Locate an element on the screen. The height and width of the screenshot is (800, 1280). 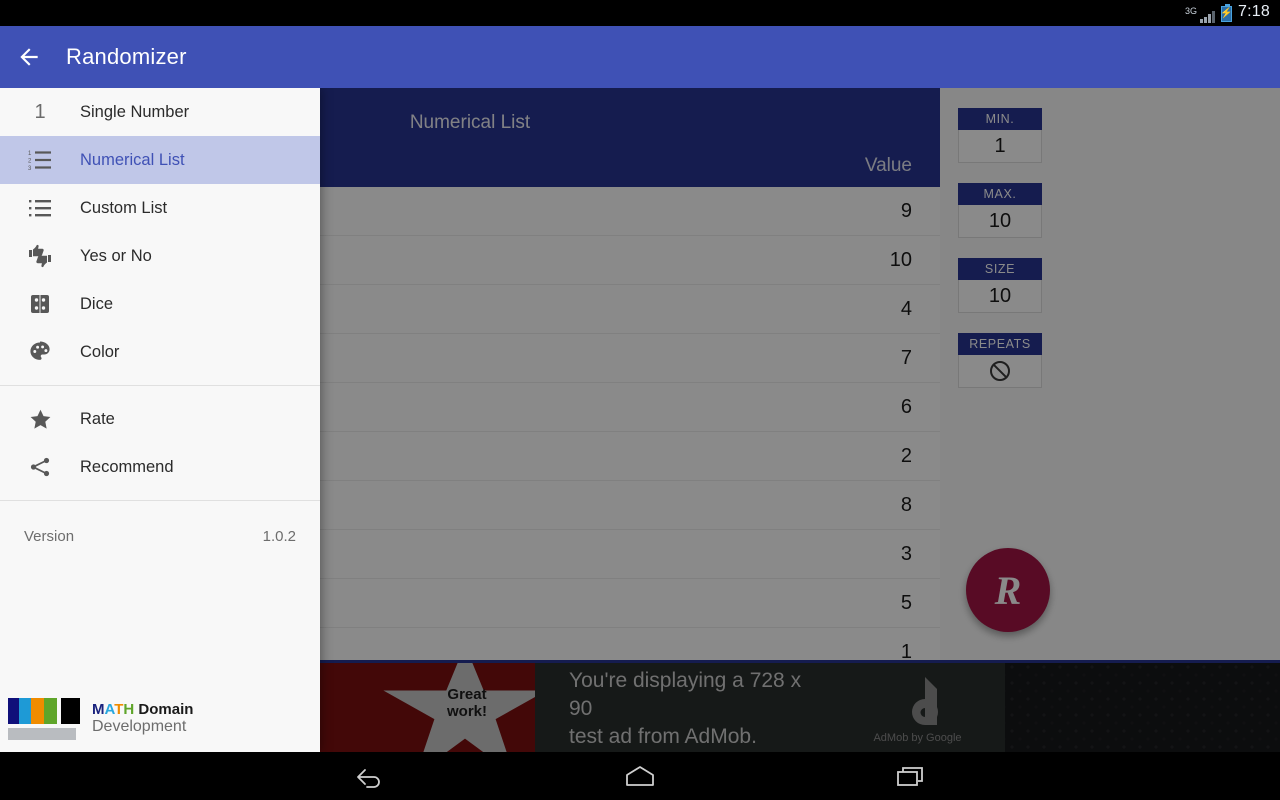
version-label: Version is located at coordinates (49, 536).